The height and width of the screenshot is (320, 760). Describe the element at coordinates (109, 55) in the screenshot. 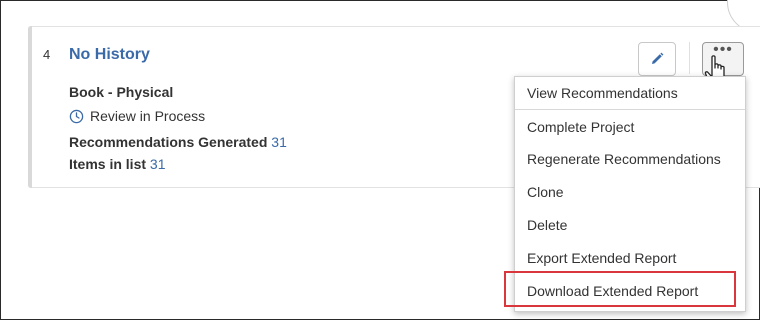

I see `project-title-link: No History` at that location.